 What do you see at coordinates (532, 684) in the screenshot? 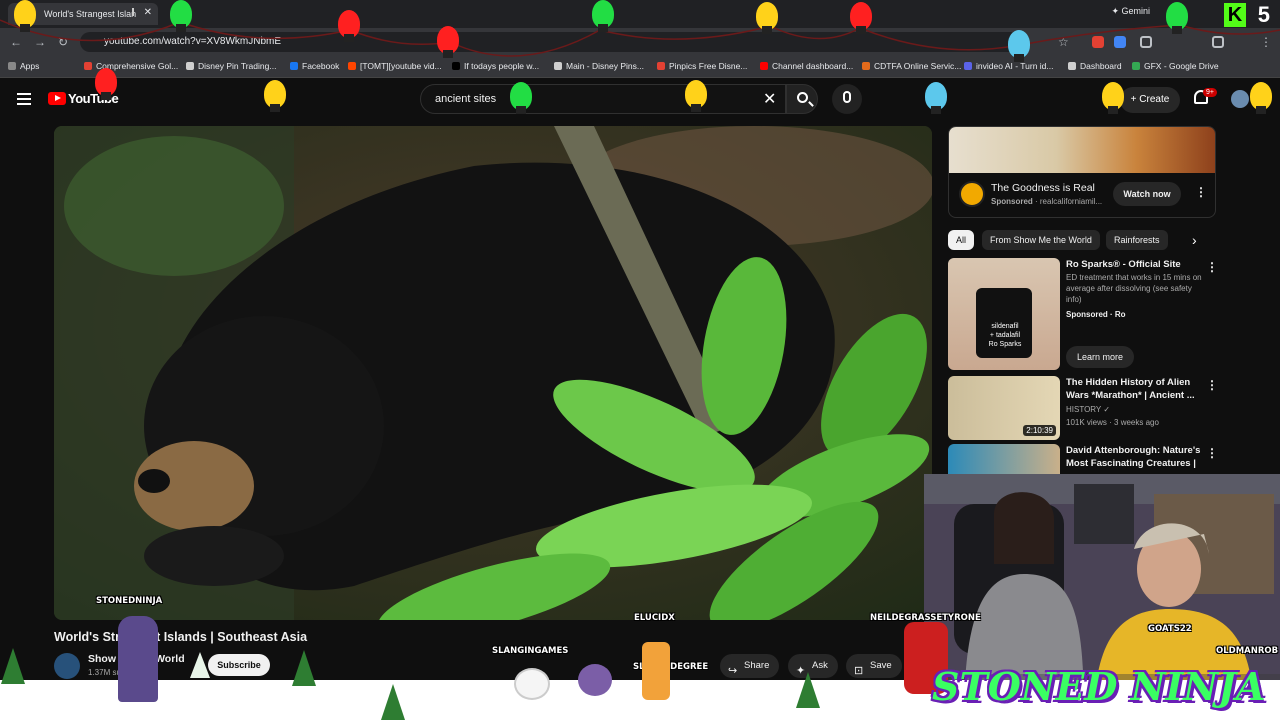
I see `goat-sprite-icon` at bounding box center [532, 684].